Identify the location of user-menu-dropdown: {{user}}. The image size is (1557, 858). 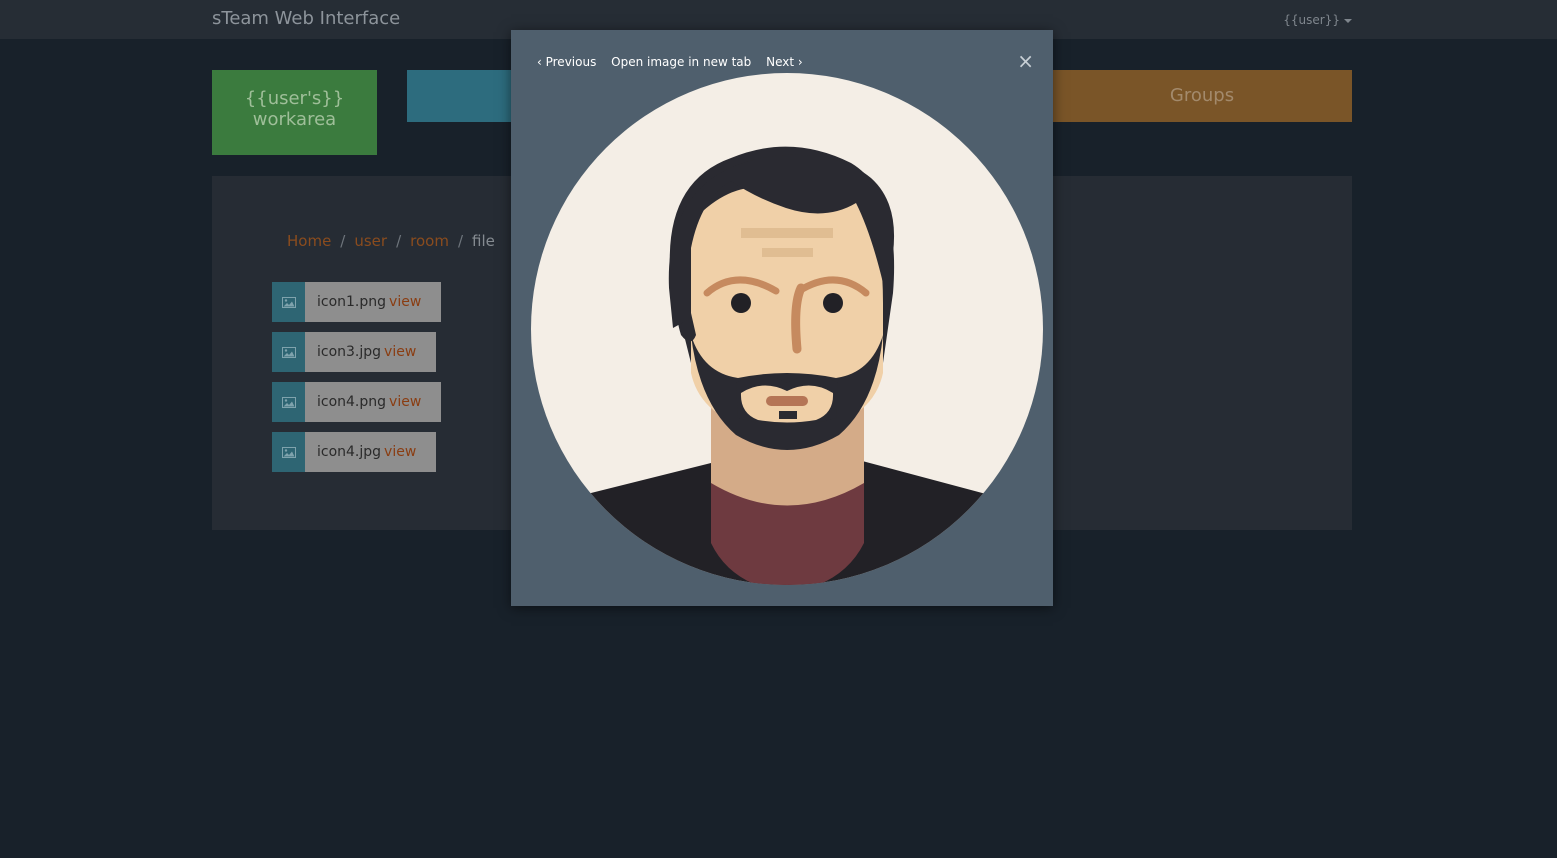
(1317, 20).